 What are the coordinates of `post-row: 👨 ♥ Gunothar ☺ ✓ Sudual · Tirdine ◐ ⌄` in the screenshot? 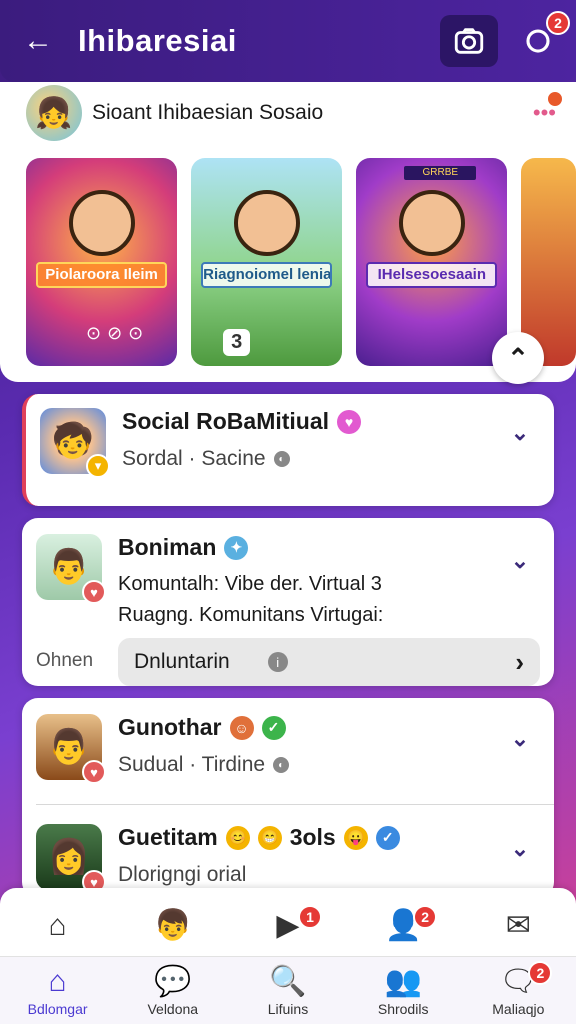 It's located at (288, 749).